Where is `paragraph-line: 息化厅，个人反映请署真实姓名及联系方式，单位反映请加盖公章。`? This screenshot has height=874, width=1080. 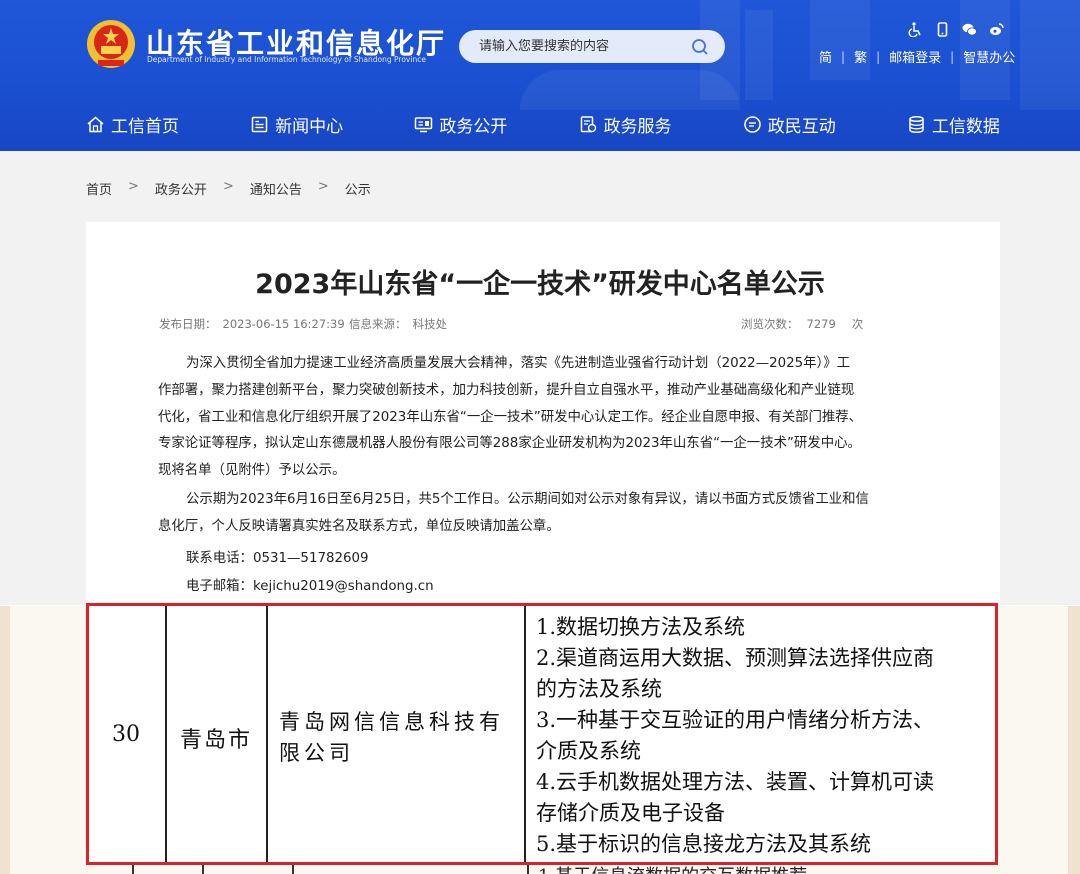 paragraph-line: 息化厅，个人反映请署真实姓名及联系方式，单位反映请加盖公章。 is located at coordinates (359, 526).